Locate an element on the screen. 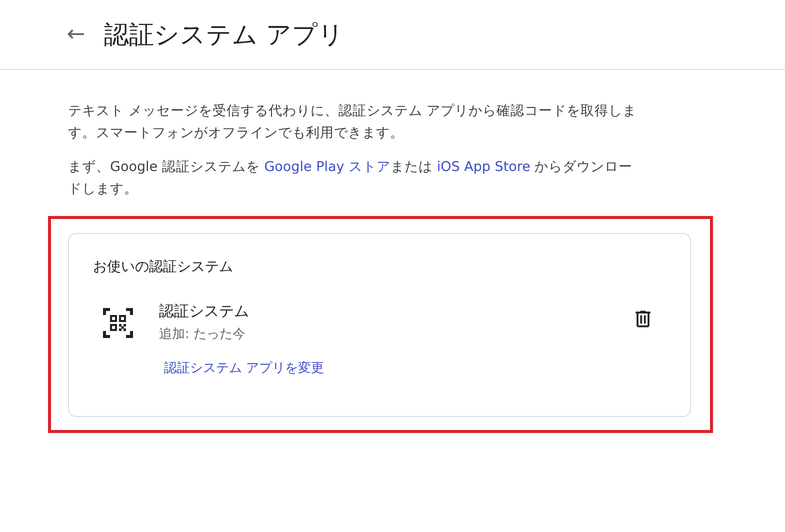 This screenshot has height=532, width=785. authenticator-name: 認証システム is located at coordinates (204, 311).